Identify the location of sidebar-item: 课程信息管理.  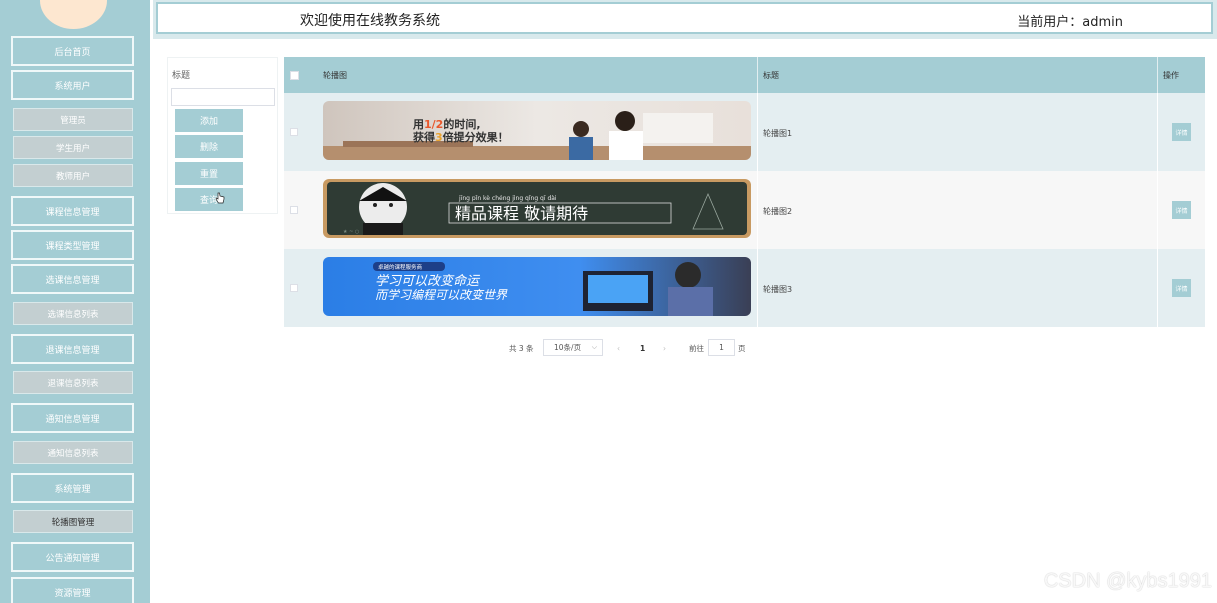
(72, 211).